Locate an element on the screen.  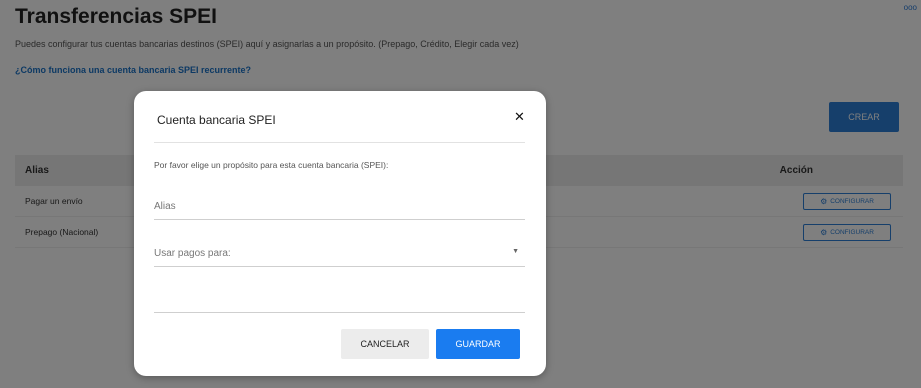
alias-placeholder: Alias is located at coordinates (165, 206).